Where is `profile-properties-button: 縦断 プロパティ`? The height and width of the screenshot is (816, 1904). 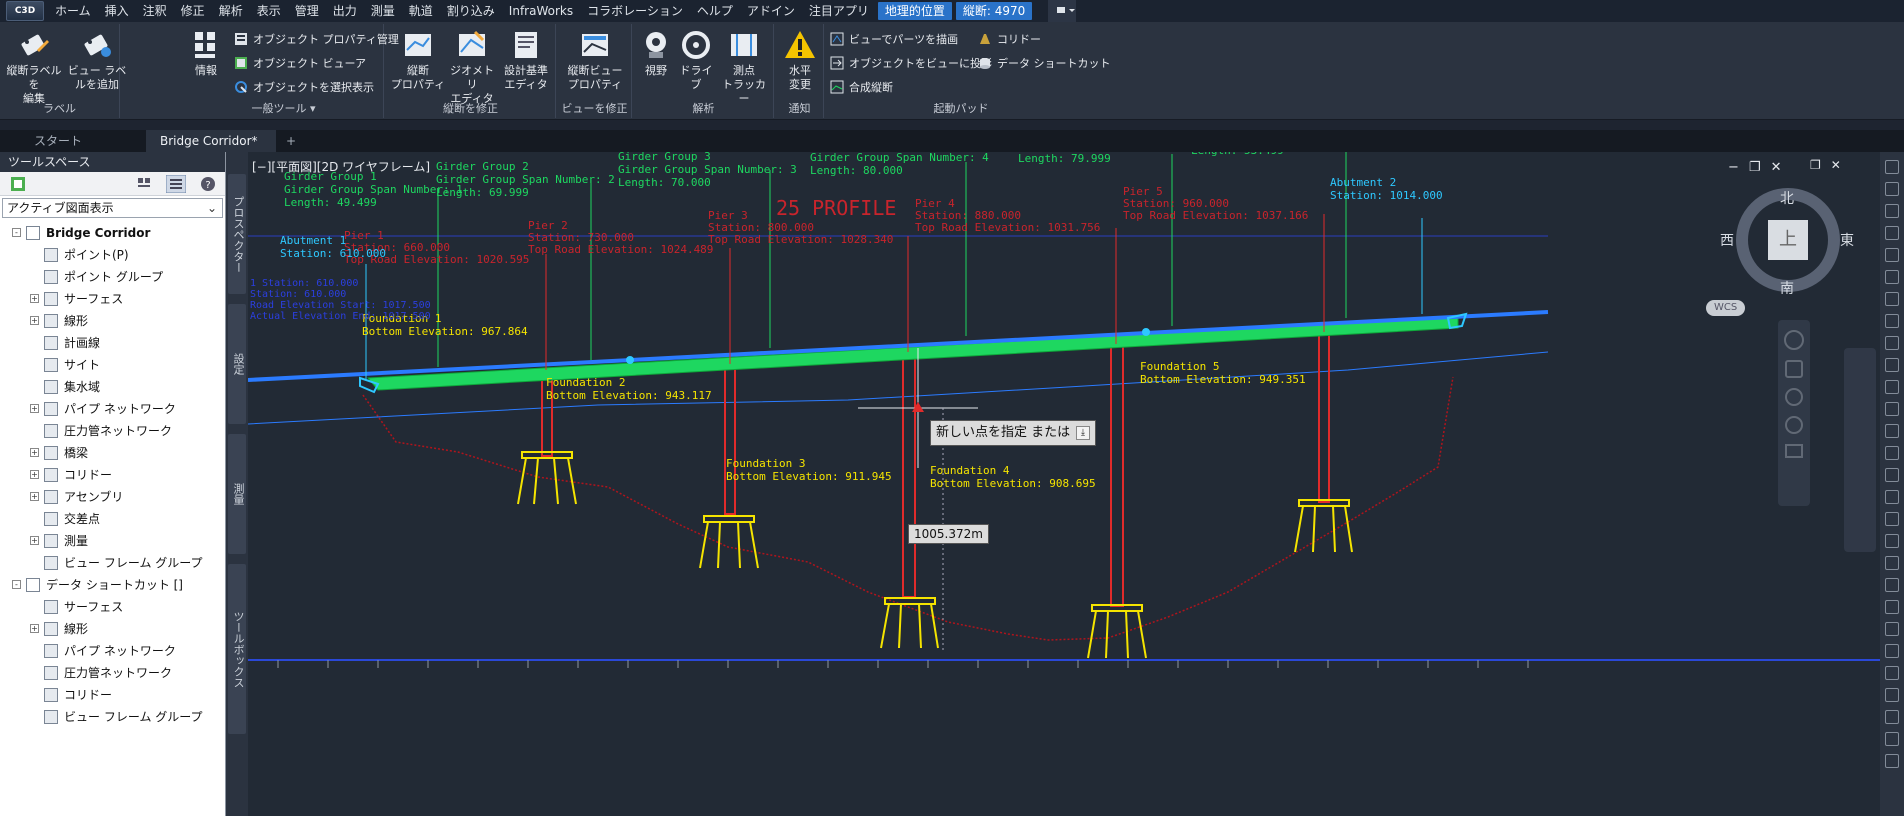
profile-properties-button: 縦断 プロパティ is located at coordinates (418, 60).